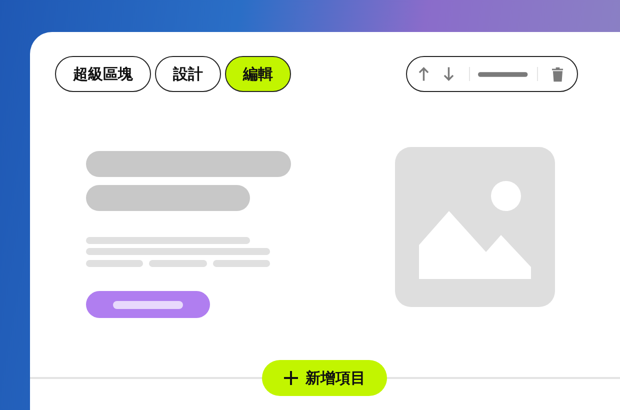  I want to click on tab: 編輯, so click(258, 74).